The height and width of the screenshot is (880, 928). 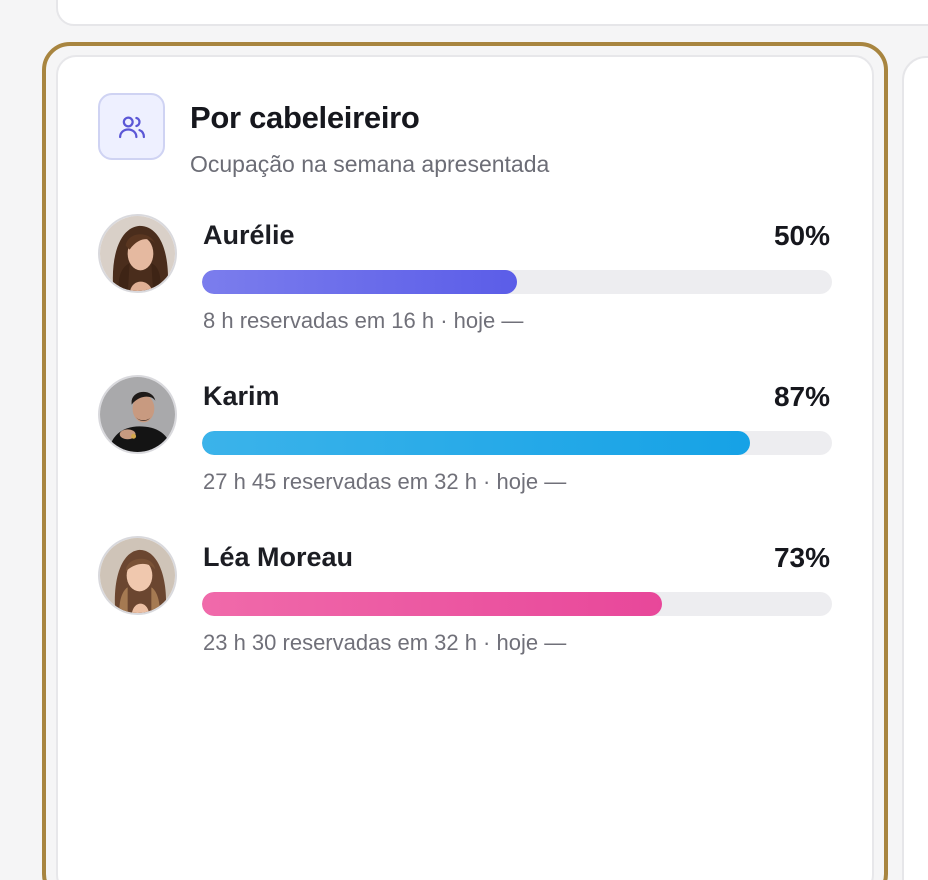 What do you see at coordinates (137, 575) in the screenshot?
I see `avatar-lea` at bounding box center [137, 575].